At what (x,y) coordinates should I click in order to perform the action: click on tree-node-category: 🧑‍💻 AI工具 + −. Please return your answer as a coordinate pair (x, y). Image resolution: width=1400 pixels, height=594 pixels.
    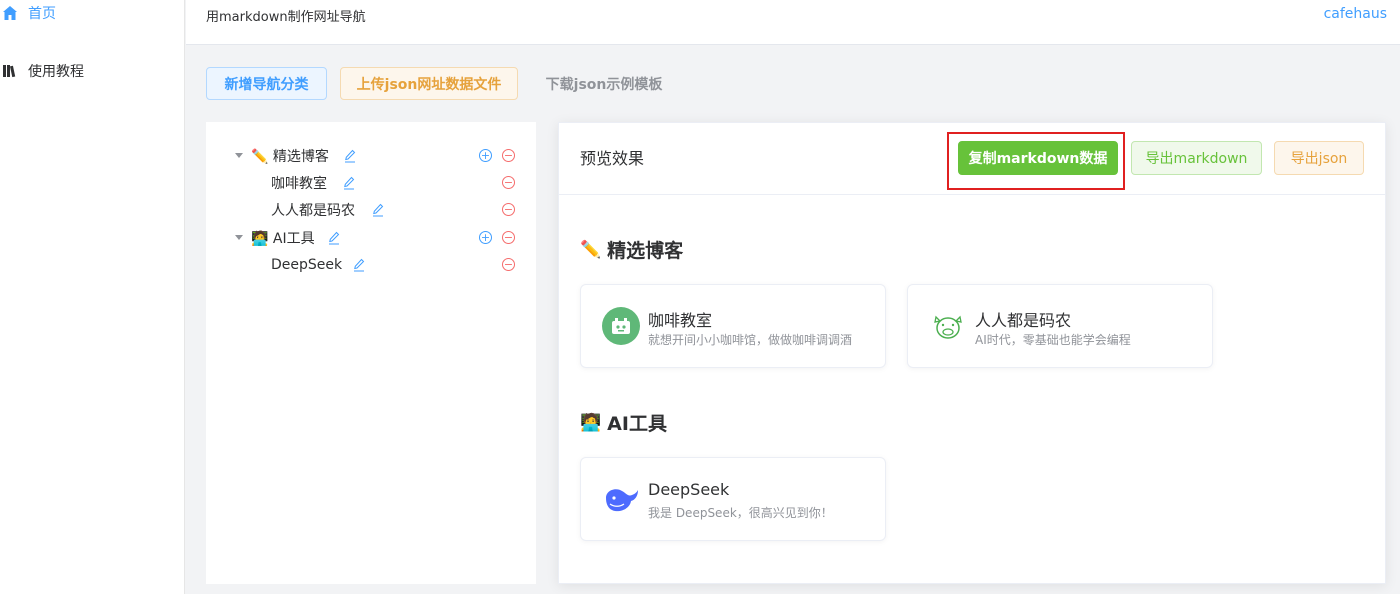
    Looking at the image, I should click on (371, 238).